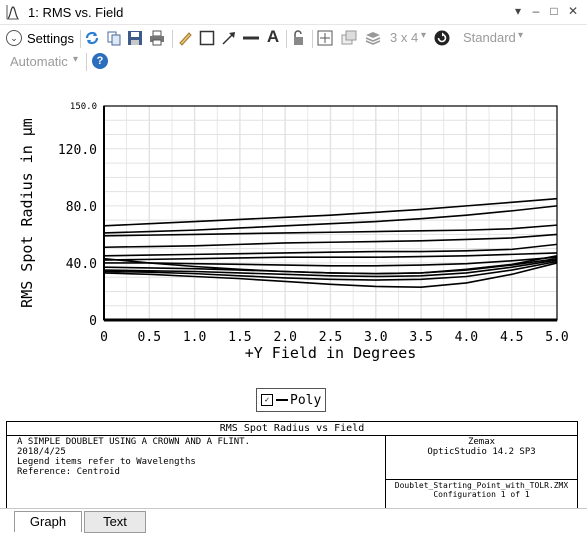 This screenshot has width=587, height=535. Describe the element at coordinates (349, 38) in the screenshot. I see `layers-stack-icon` at that location.